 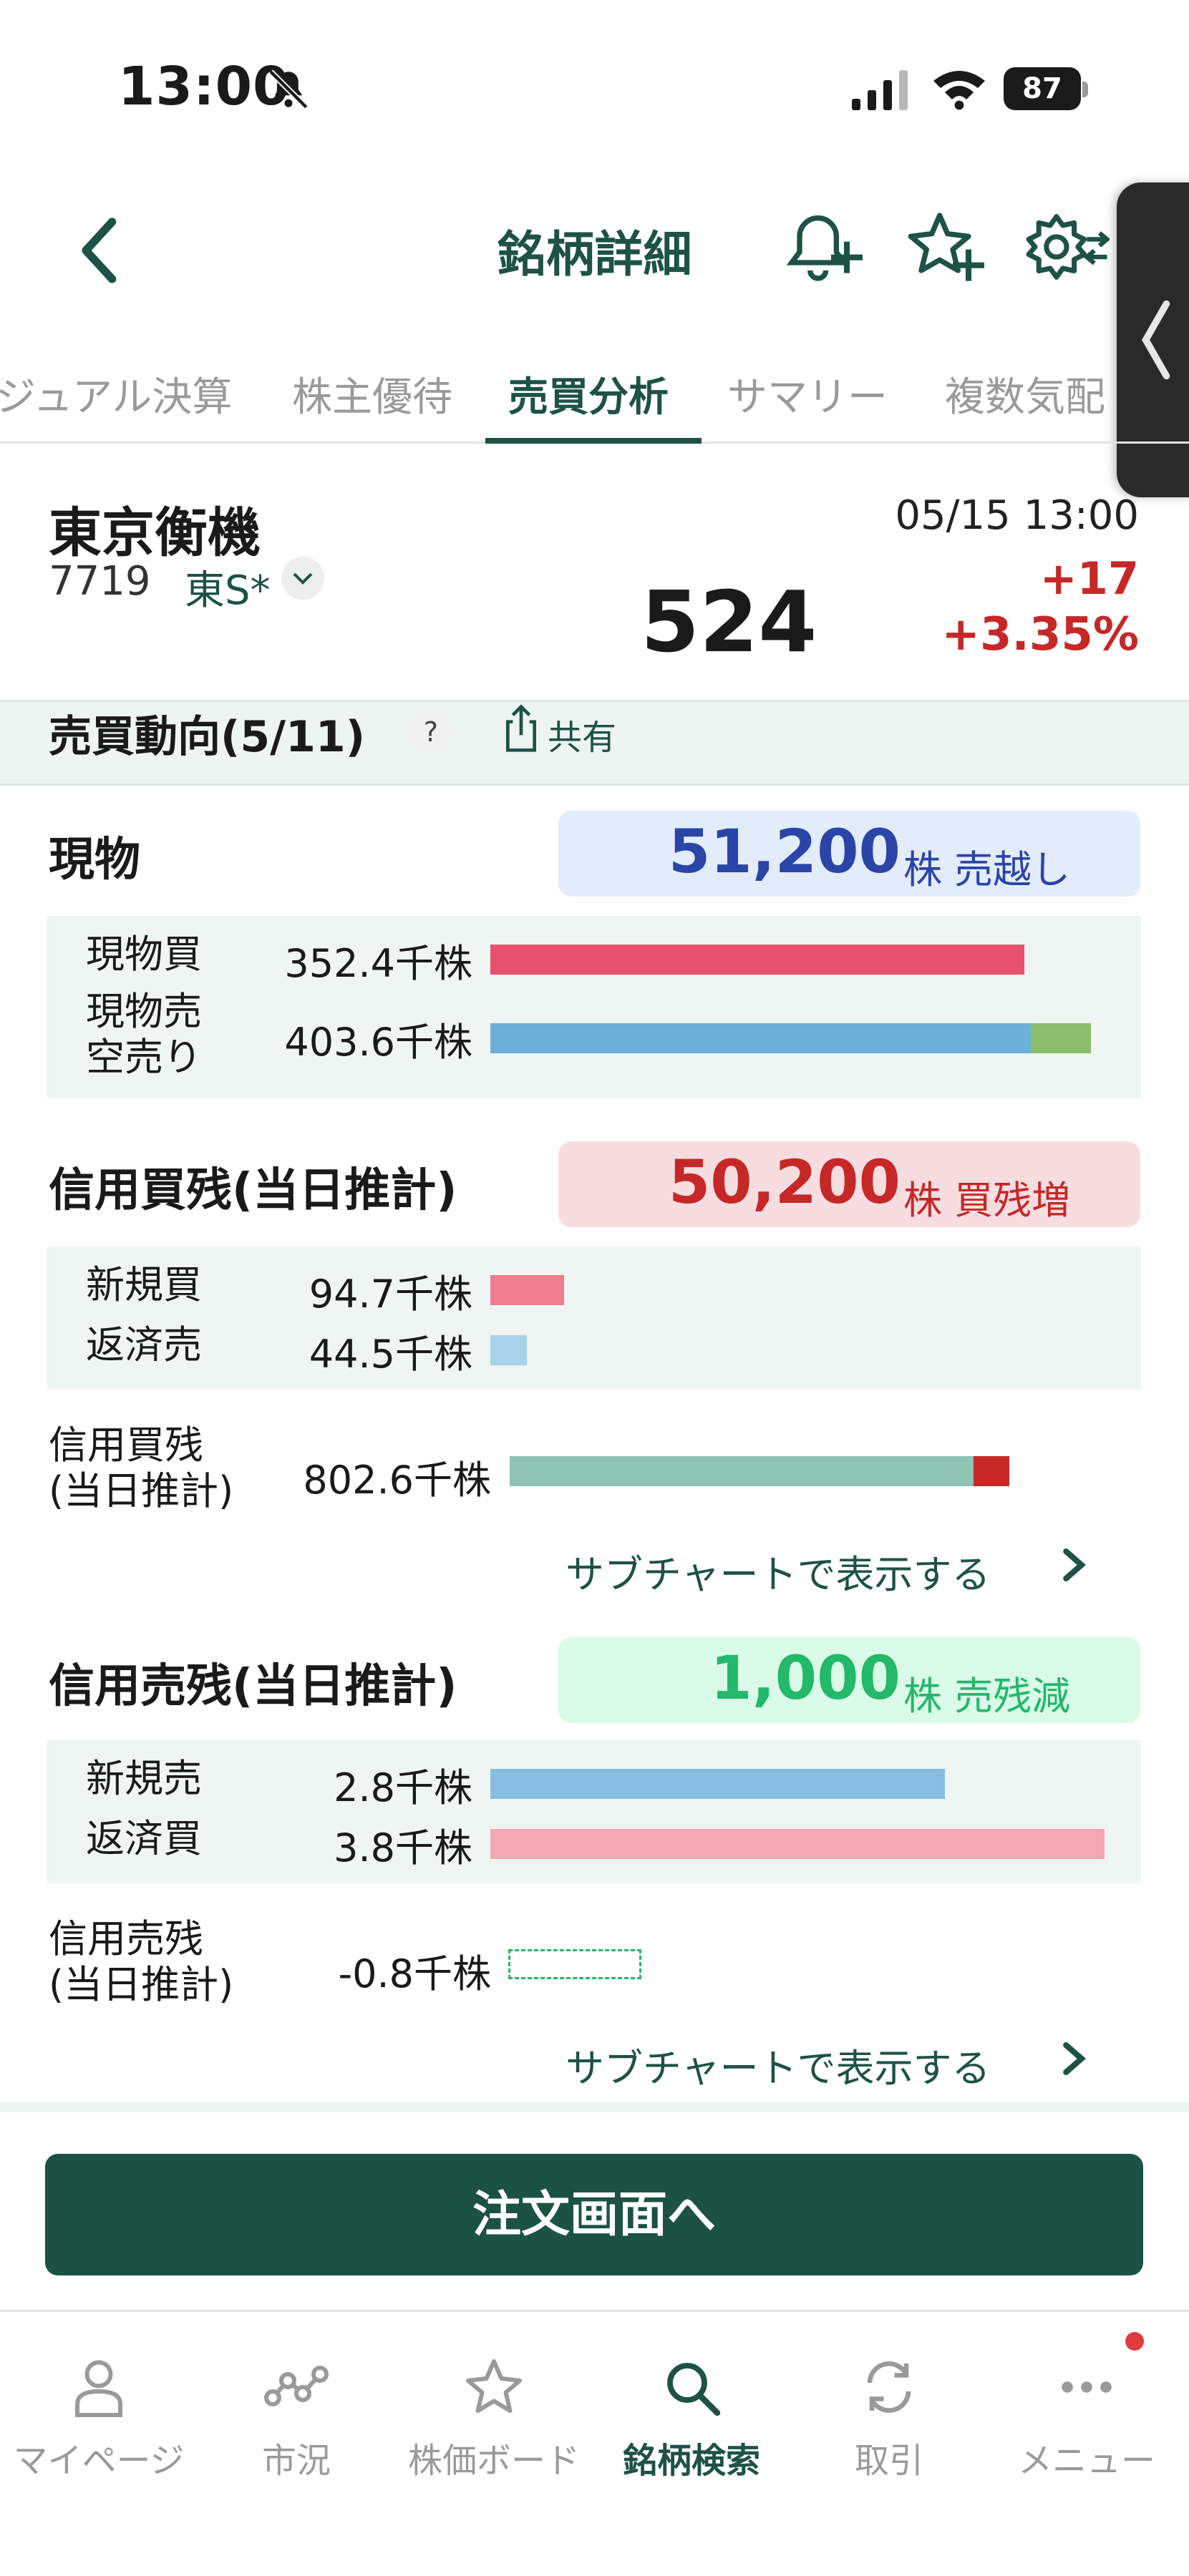 What do you see at coordinates (1067, 247) in the screenshot?
I see `settings-gear-icon` at bounding box center [1067, 247].